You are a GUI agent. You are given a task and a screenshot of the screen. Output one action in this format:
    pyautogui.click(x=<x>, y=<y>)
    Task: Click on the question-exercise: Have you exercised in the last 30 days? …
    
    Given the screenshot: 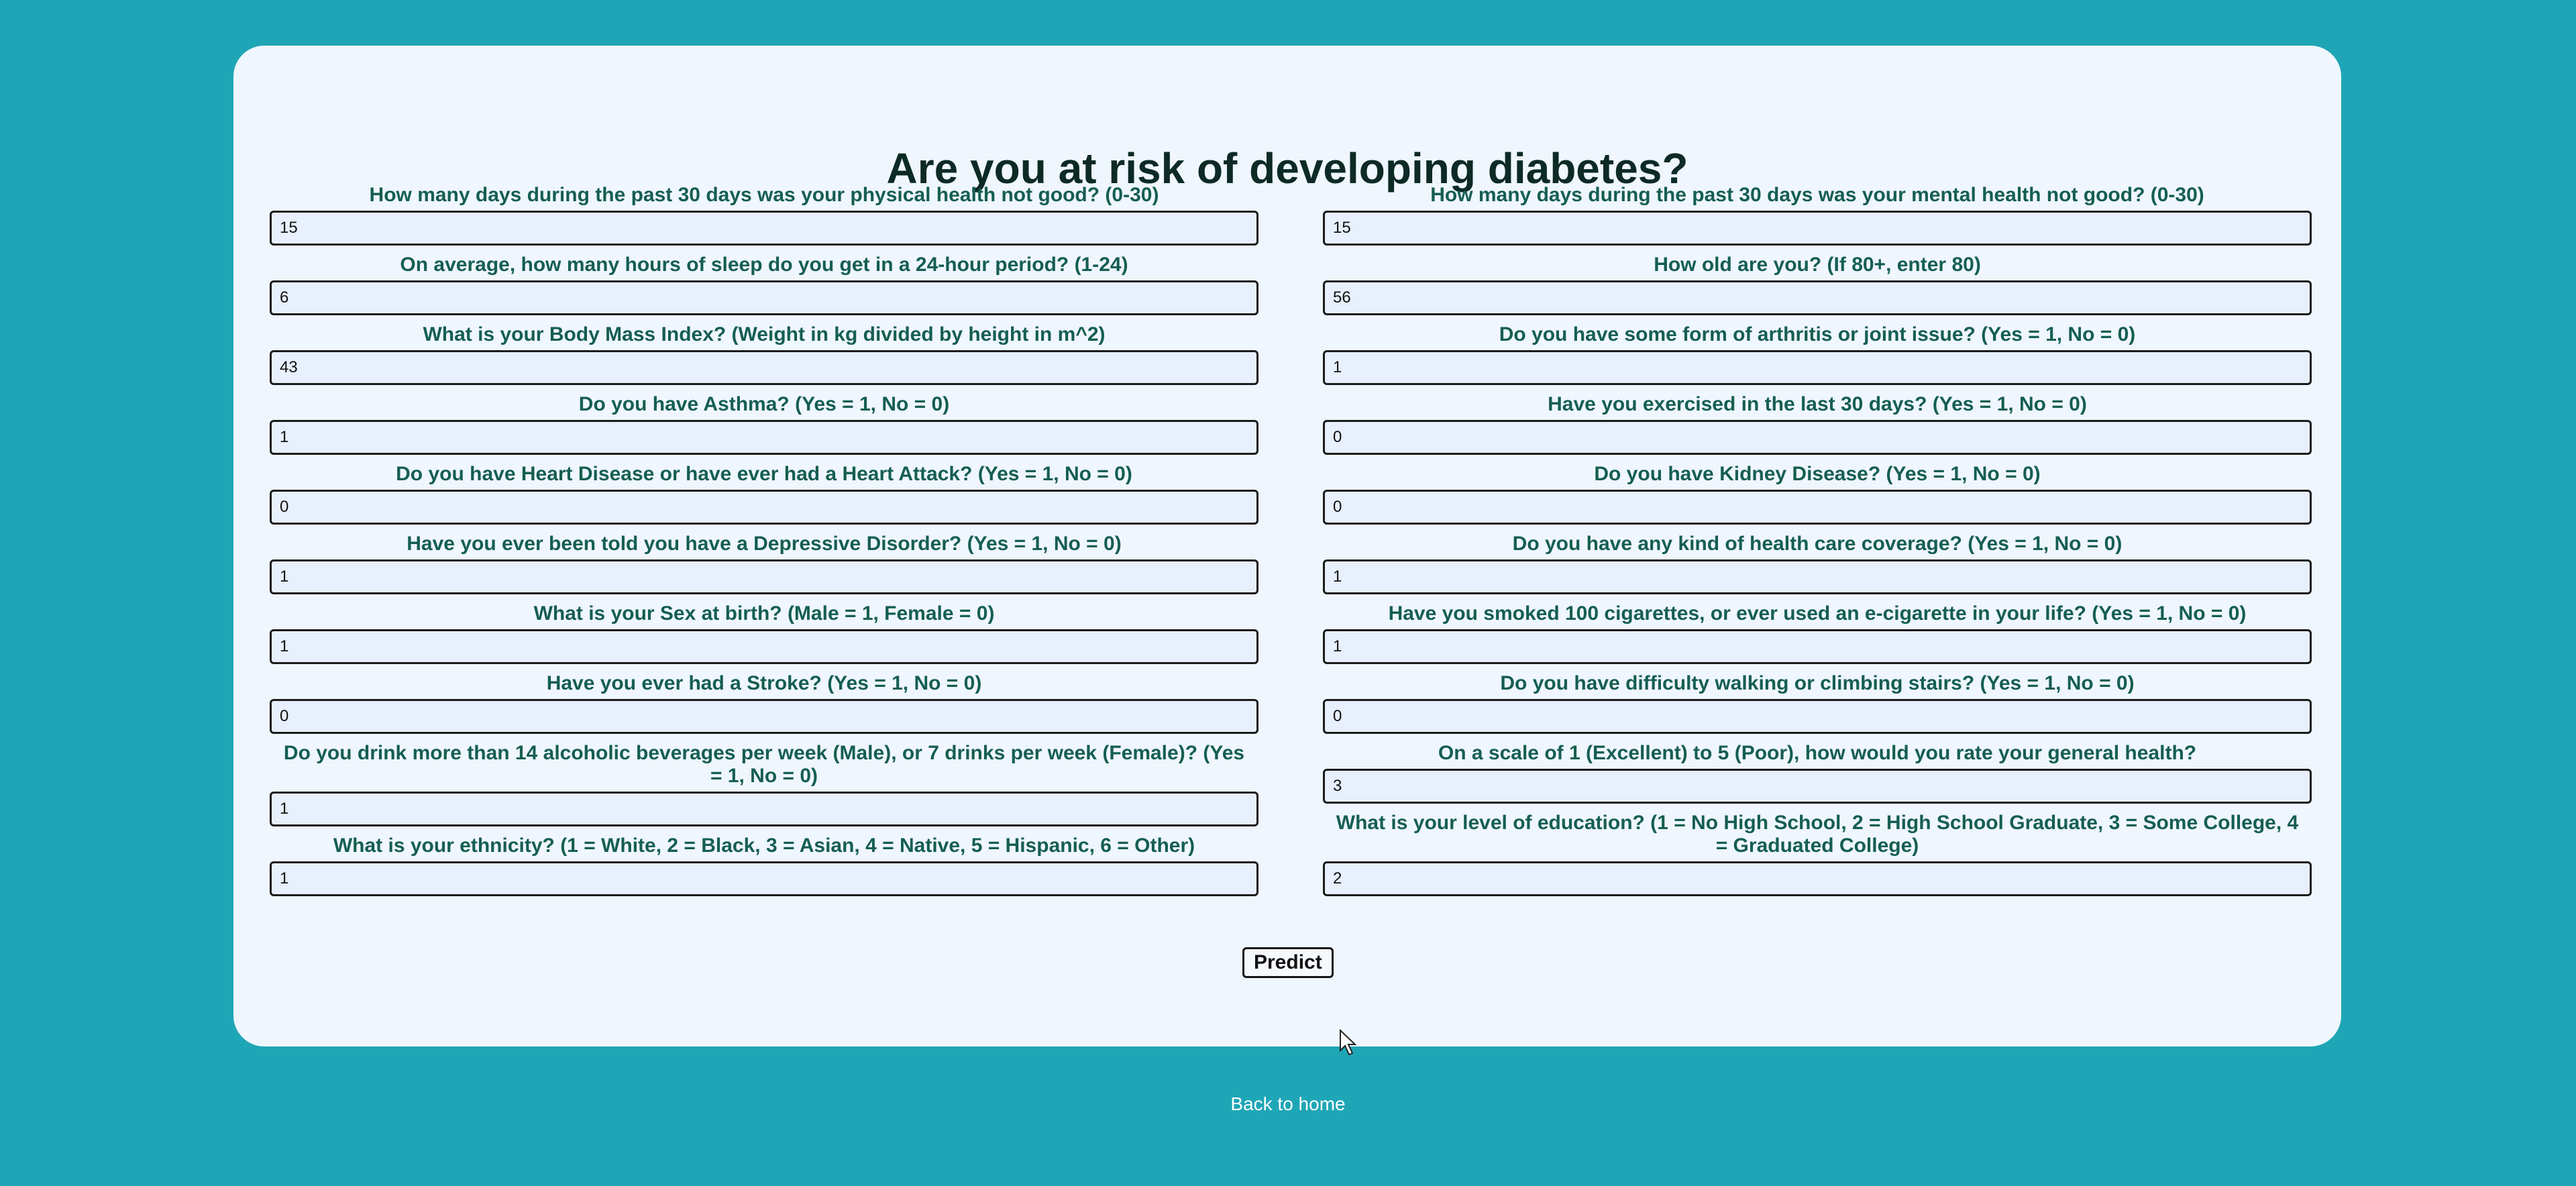 What is the action you would take?
    pyautogui.click(x=1817, y=424)
    